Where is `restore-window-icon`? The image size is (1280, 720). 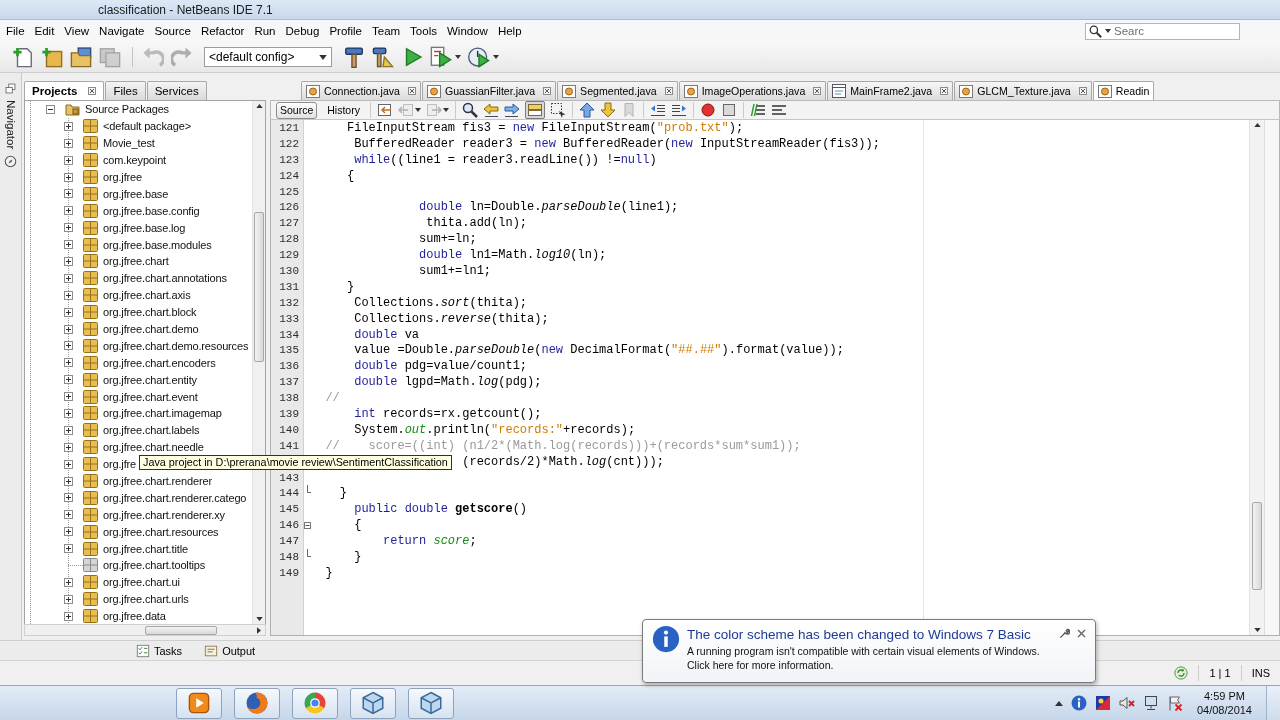 restore-window-icon is located at coordinates (10, 88).